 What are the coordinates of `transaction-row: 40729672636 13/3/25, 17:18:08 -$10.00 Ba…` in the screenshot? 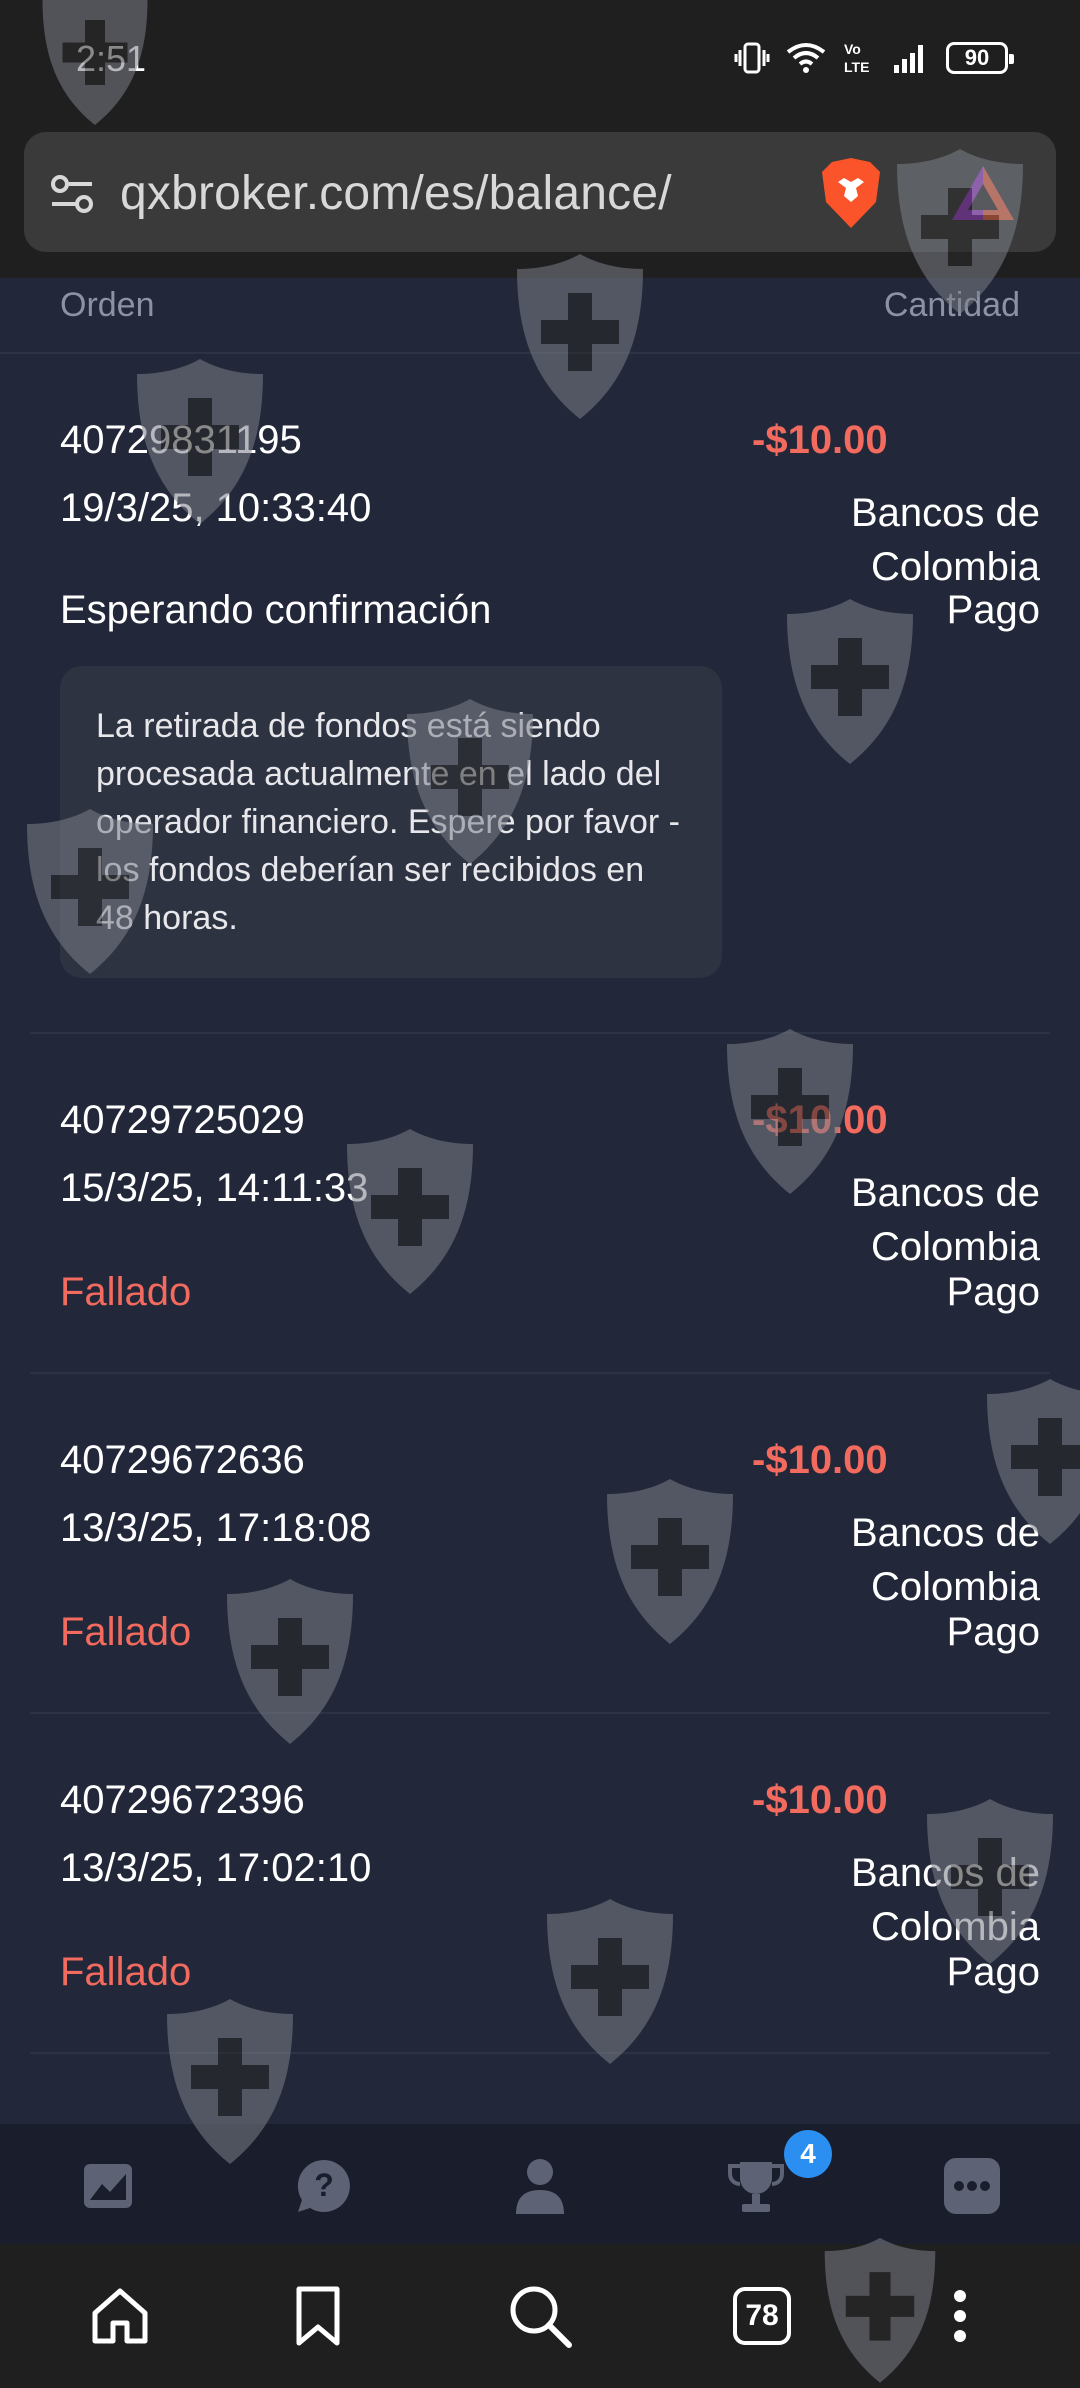 It's located at (540, 1544).